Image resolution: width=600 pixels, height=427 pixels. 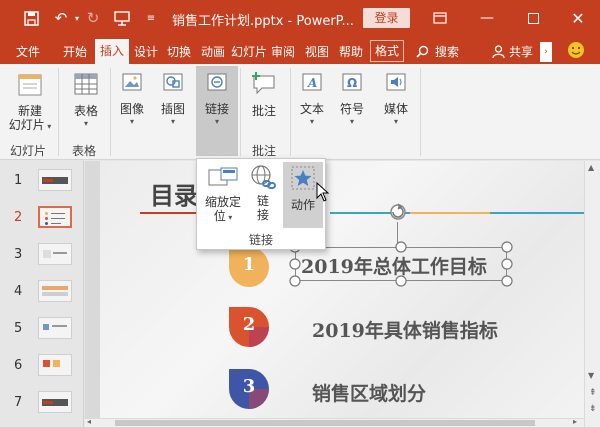 I want to click on tab-design: 设计, so click(x=146, y=52).